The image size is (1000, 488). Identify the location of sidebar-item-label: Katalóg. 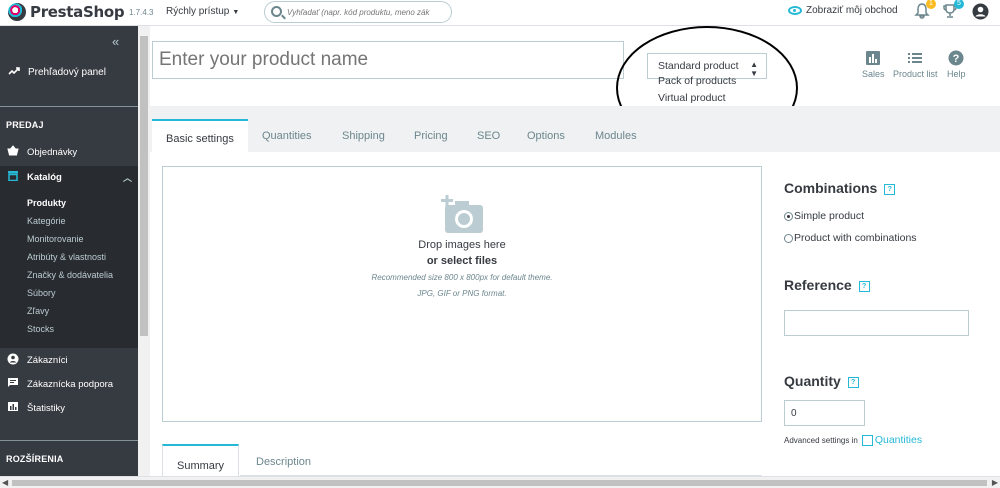
(44, 177).